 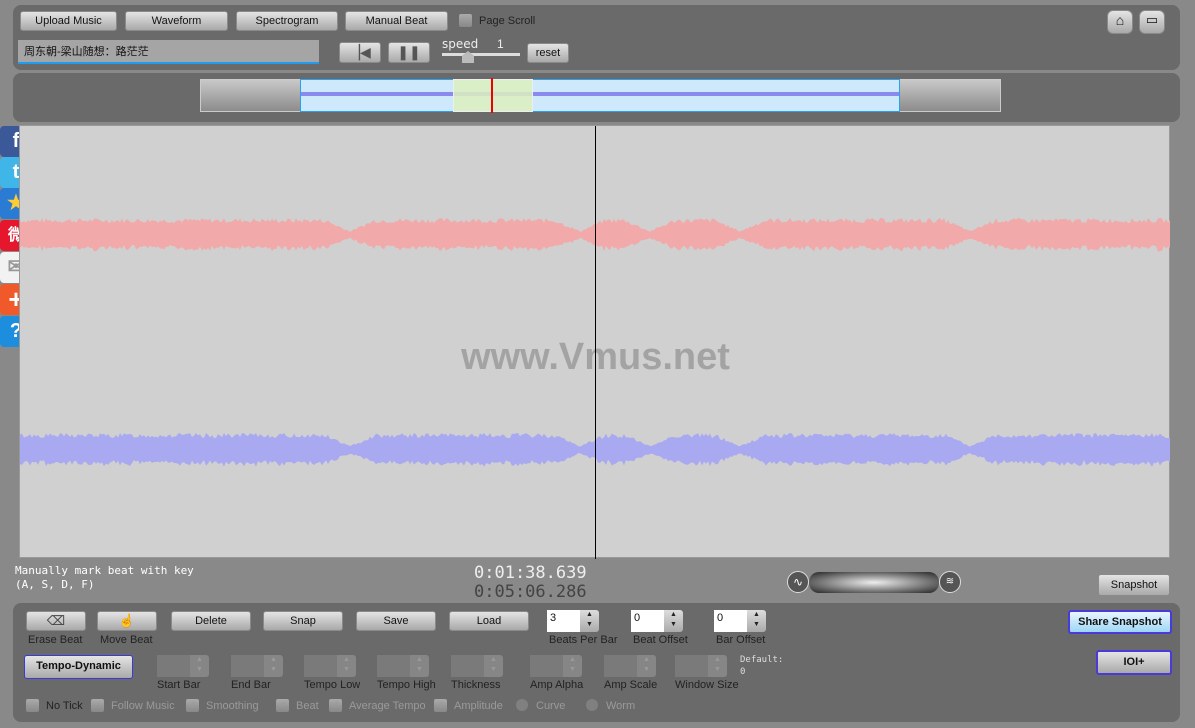 I want to click on beat-offset-label: Beat Offset, so click(x=660, y=640).